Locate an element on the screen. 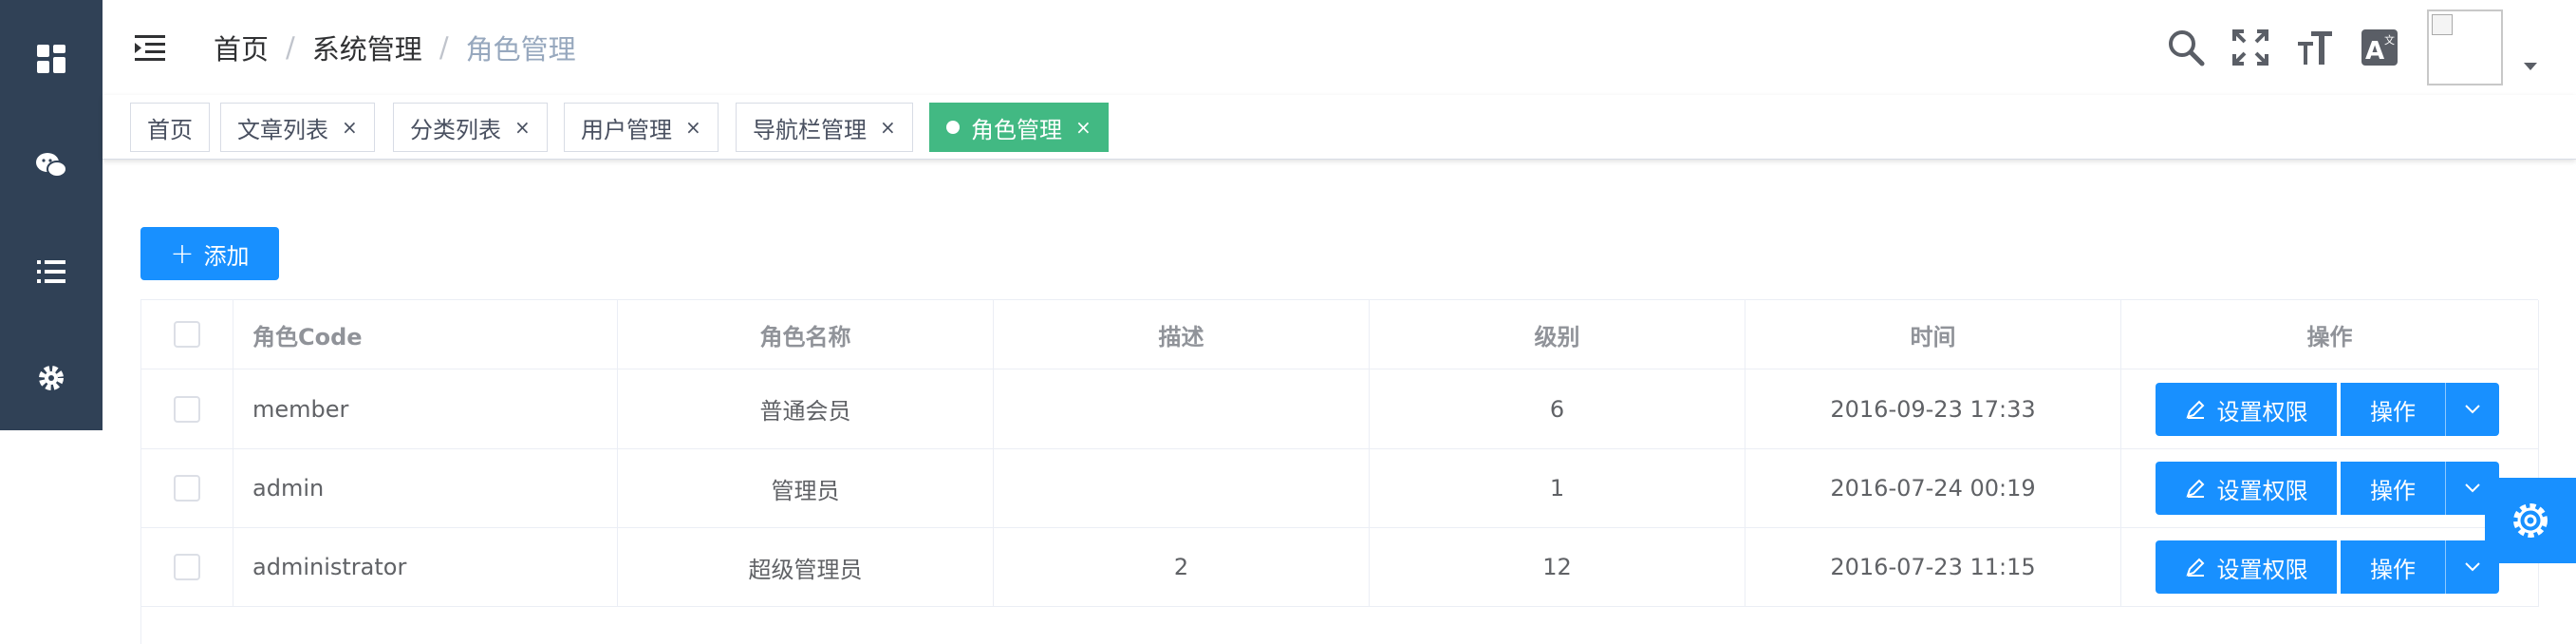 Image resolution: width=2576 pixels, height=644 pixels. dashboard-icon is located at coordinates (51, 59).